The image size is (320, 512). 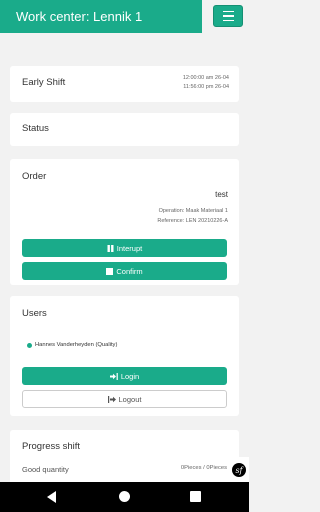 I want to click on logout-button: Logout, so click(x=124, y=399).